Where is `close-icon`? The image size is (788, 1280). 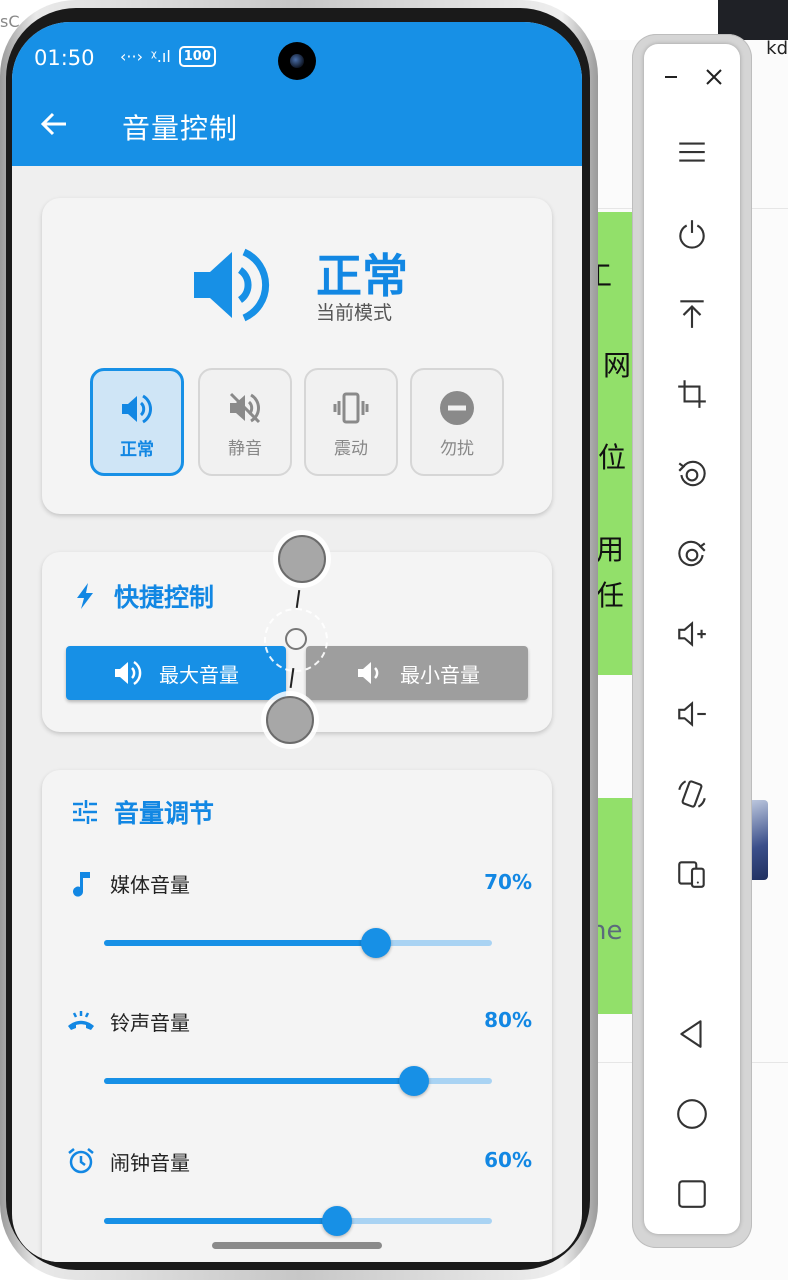 close-icon is located at coordinates (714, 77).